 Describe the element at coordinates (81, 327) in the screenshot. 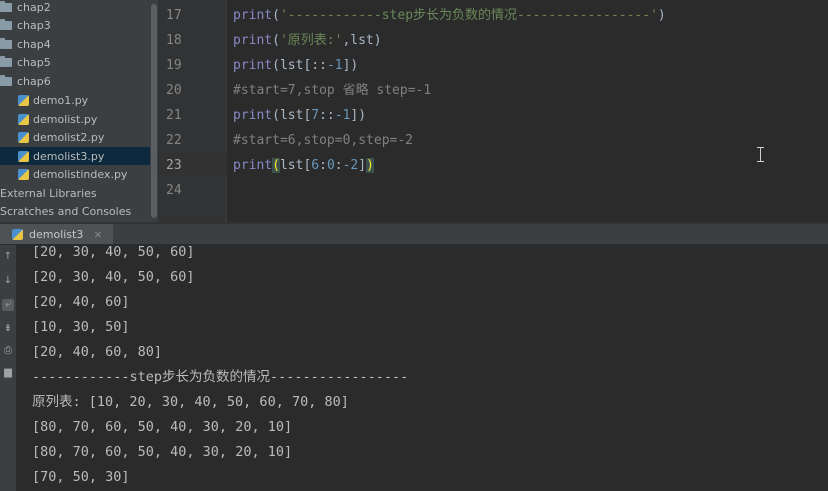

I see `console-output-line: [10, 30, 50]` at that location.